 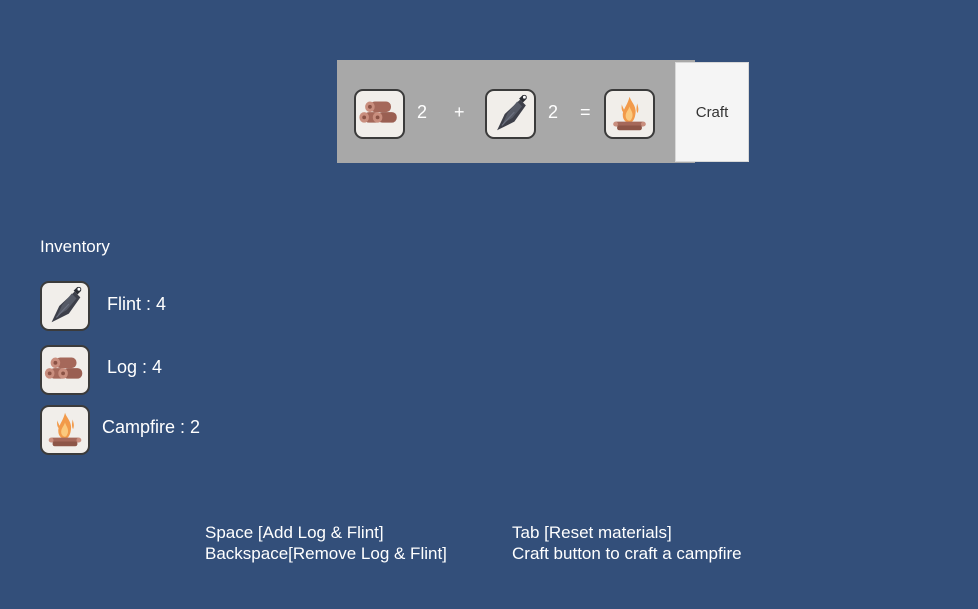 What do you see at coordinates (459, 112) in the screenshot?
I see `plus-sign: +` at bounding box center [459, 112].